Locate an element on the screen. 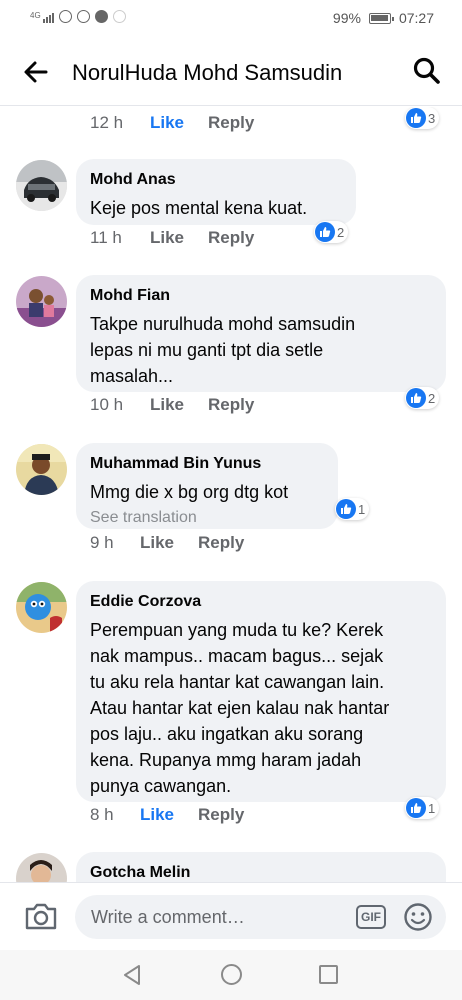 This screenshot has height=1000, width=462. back-button is located at coordinates (36, 72).